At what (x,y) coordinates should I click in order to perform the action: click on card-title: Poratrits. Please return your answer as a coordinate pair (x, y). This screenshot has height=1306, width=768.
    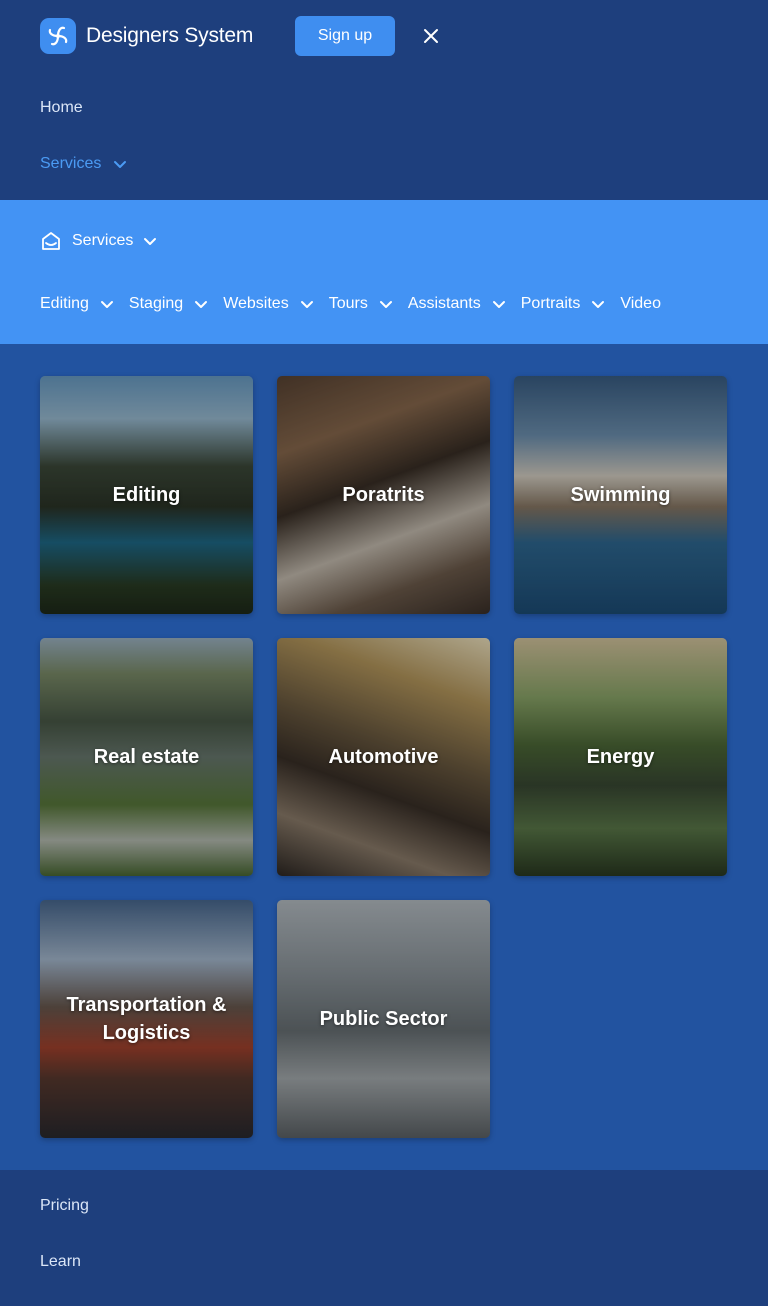
    Looking at the image, I should click on (383, 495).